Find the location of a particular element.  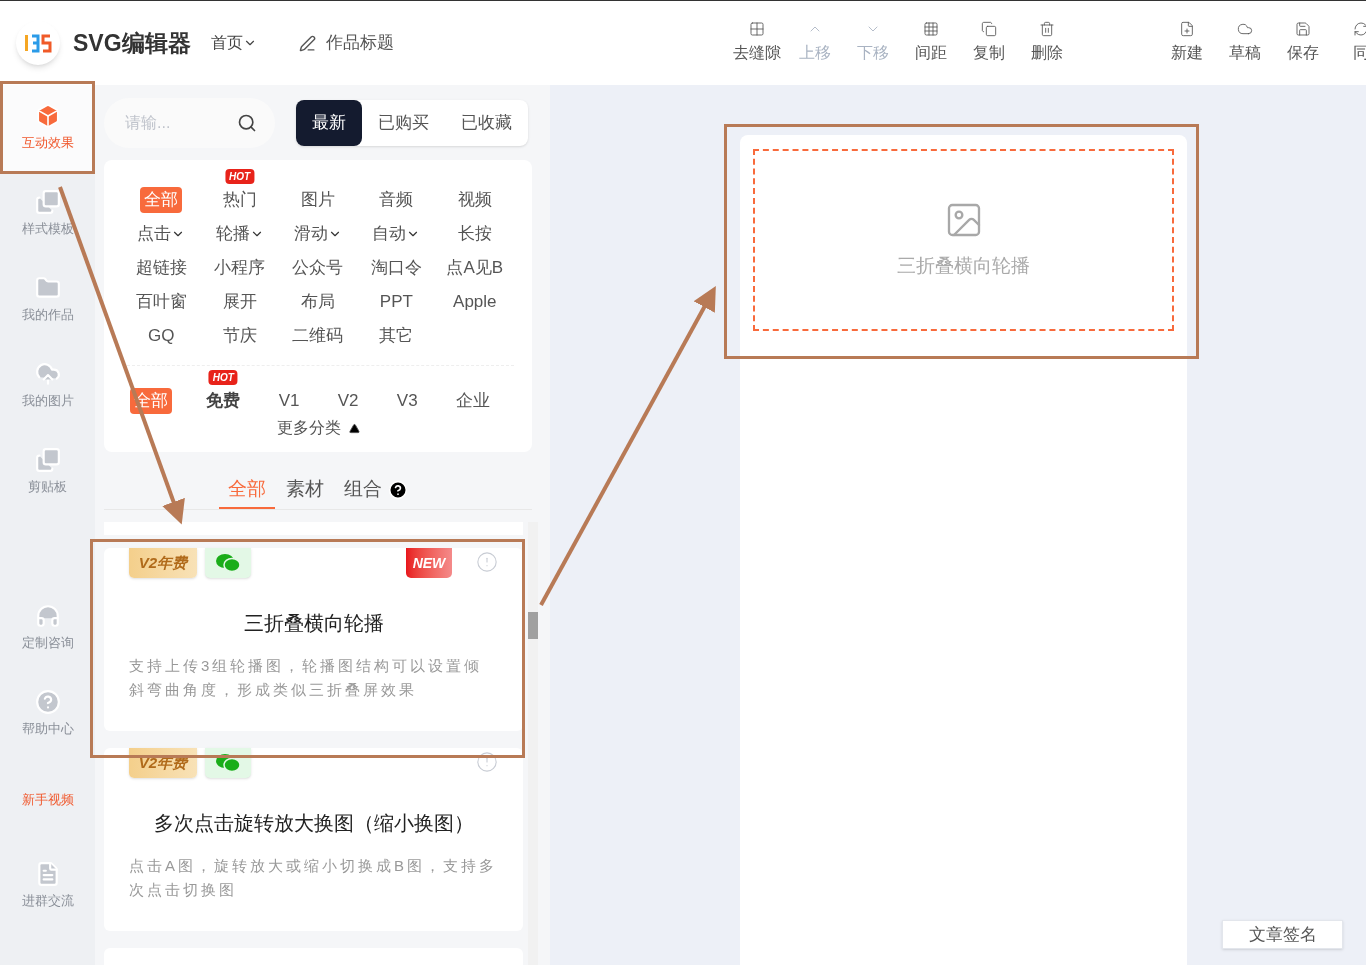

search-icon is located at coordinates (247, 123).